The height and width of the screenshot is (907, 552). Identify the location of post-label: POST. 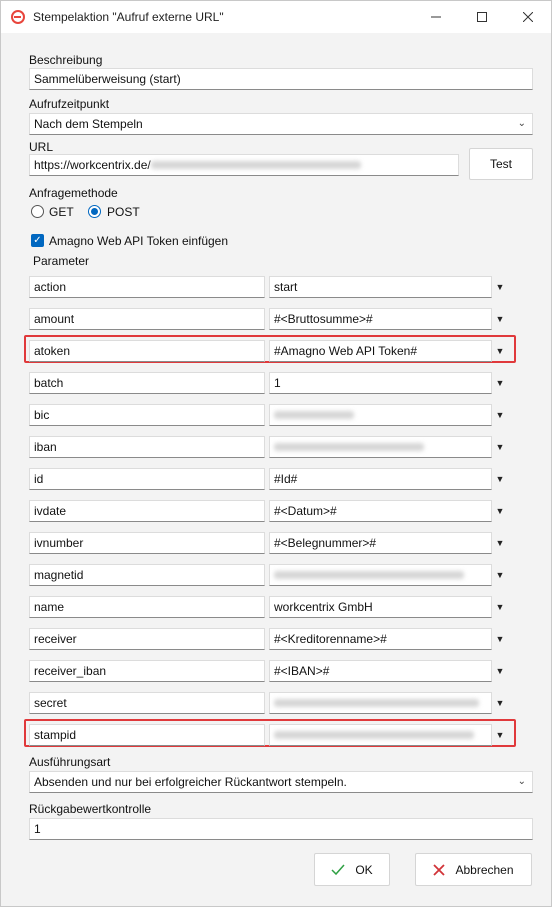
(123, 212).